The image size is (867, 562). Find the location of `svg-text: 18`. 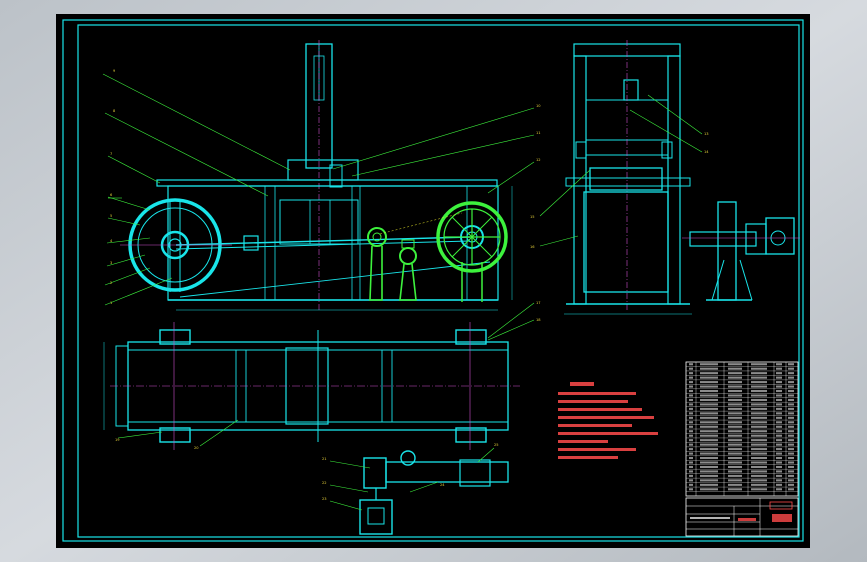

svg-text: 18 is located at coordinates (538, 320).